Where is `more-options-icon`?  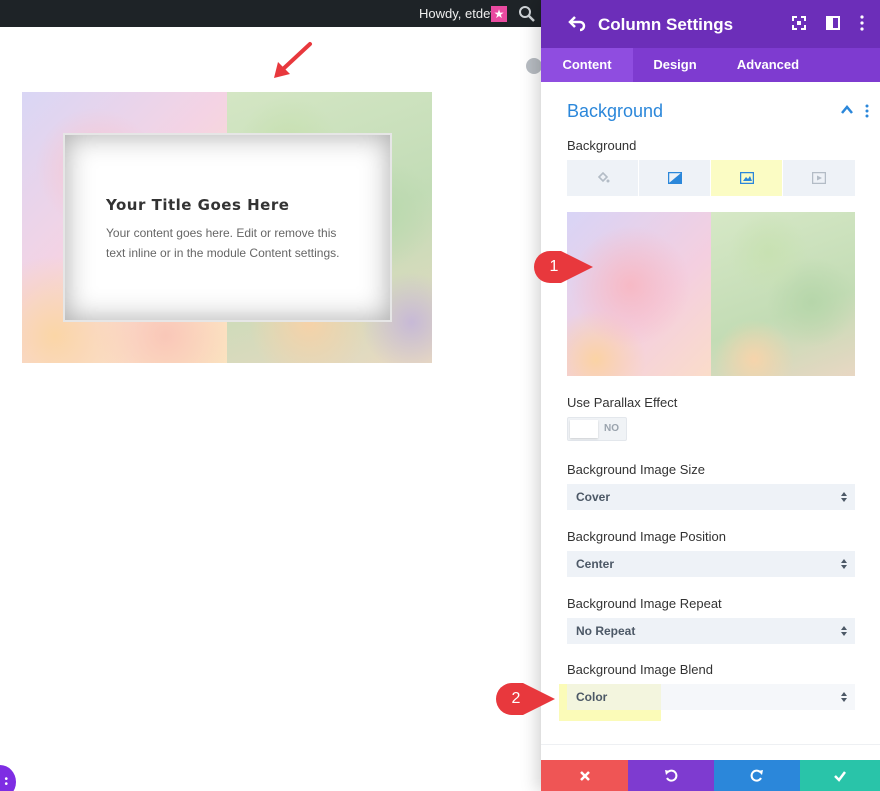 more-options-icon is located at coordinates (862, 23).